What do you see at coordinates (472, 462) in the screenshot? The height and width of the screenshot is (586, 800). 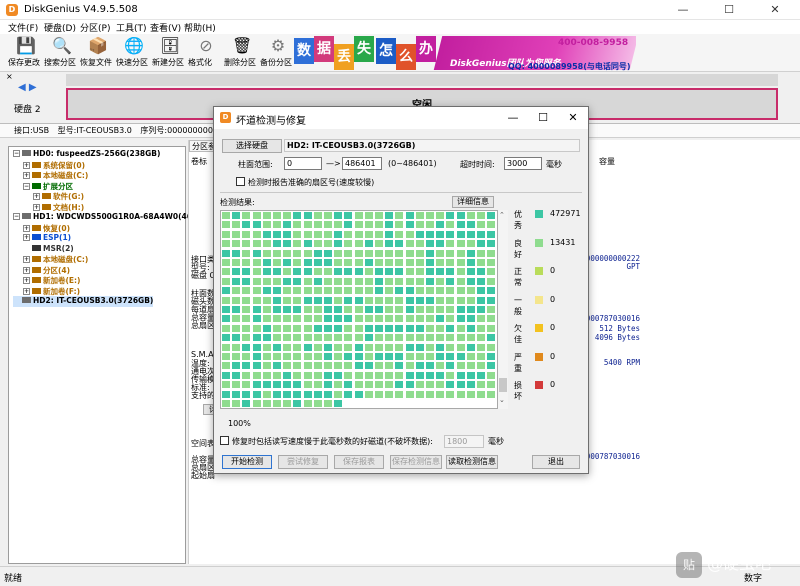 I see `read-scan-info-button: 读取检测信息` at bounding box center [472, 462].